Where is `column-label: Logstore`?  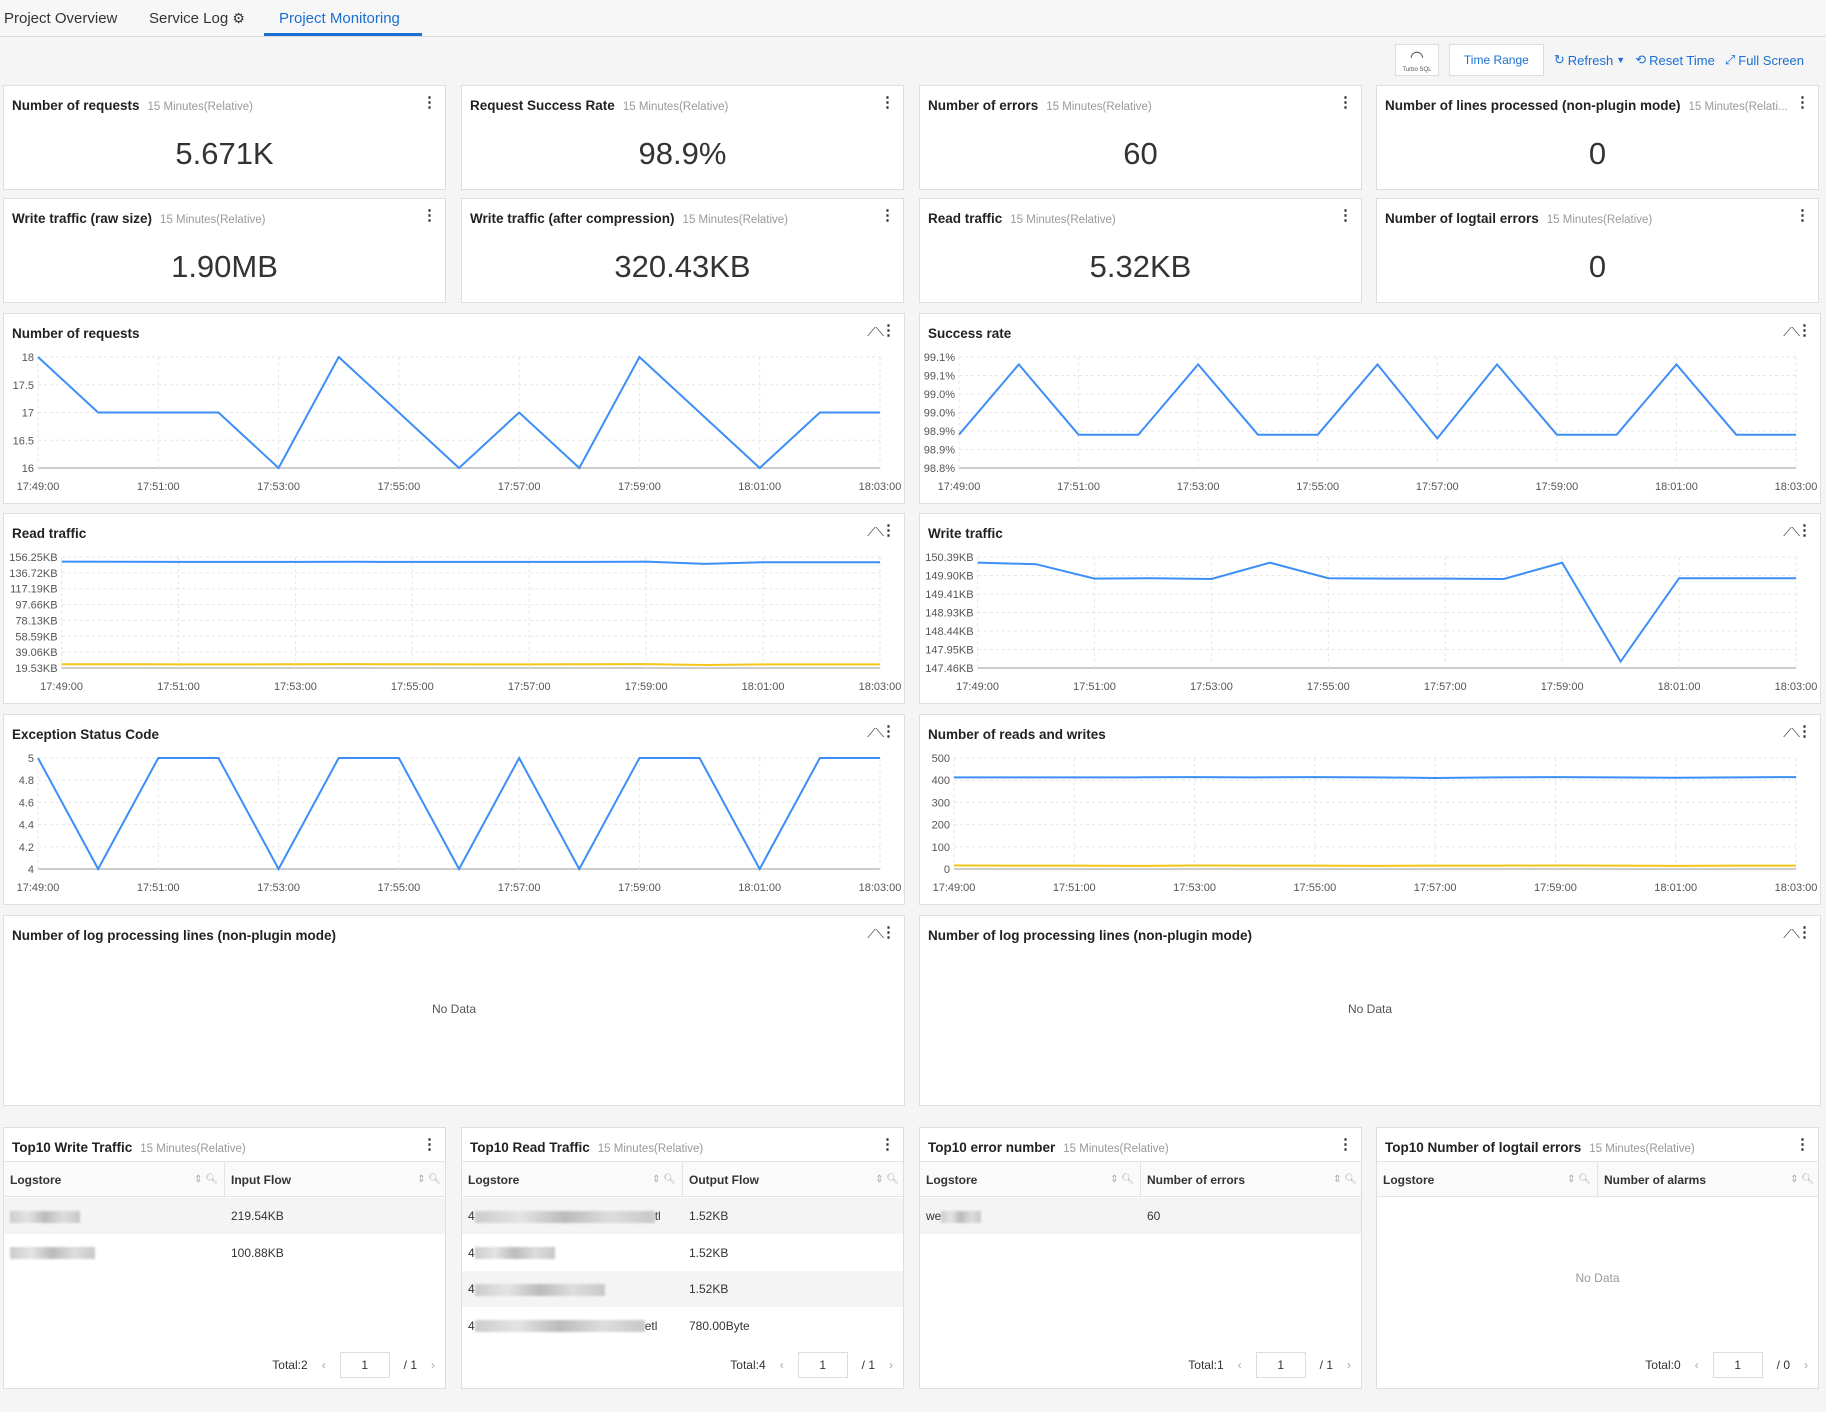
column-label: Logstore is located at coordinates (494, 1180).